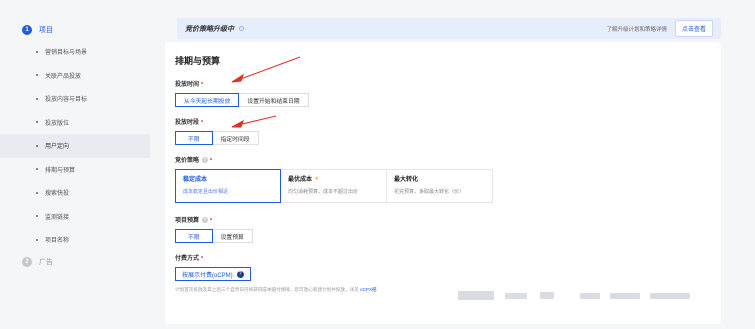 This screenshot has width=755, height=329. What do you see at coordinates (440, 186) in the screenshot?
I see `strategy-max-conversion: 最大转化 花完预算，争取最大转化（价）` at bounding box center [440, 186].